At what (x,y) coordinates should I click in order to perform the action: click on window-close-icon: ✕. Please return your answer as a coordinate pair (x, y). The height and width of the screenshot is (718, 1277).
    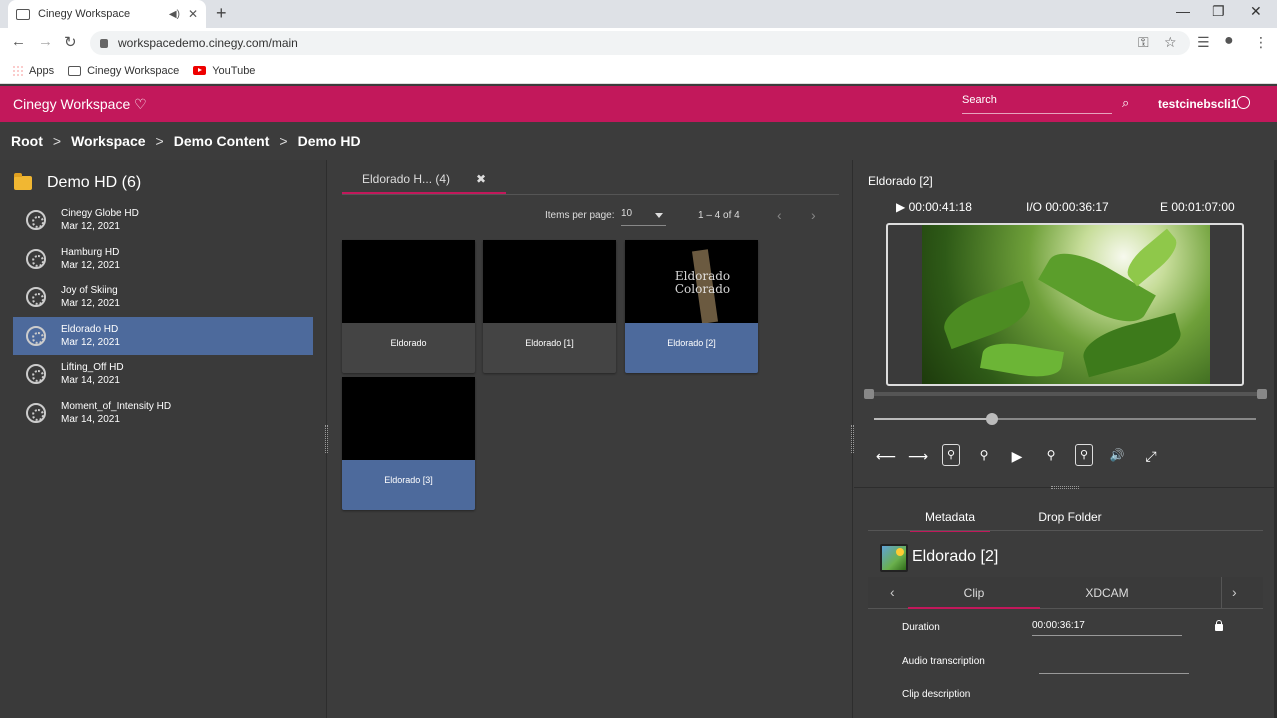
    Looking at the image, I should click on (1256, 11).